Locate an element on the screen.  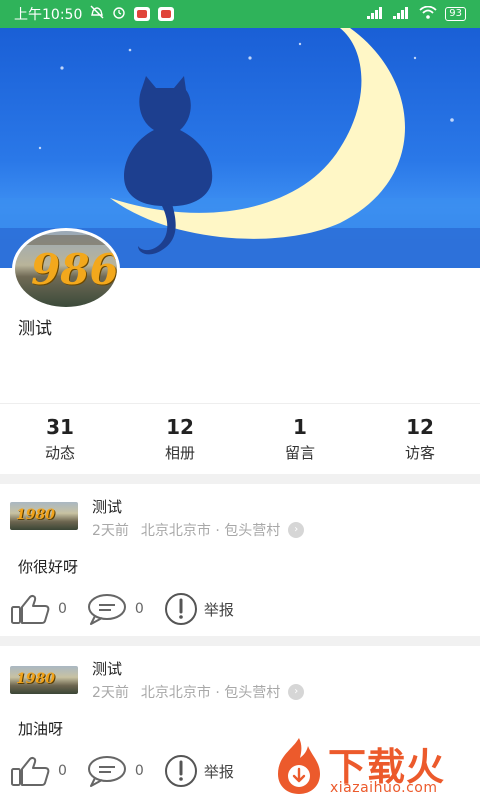
status-bar: 上午10:50 93 is located at coordinates (240, 14).